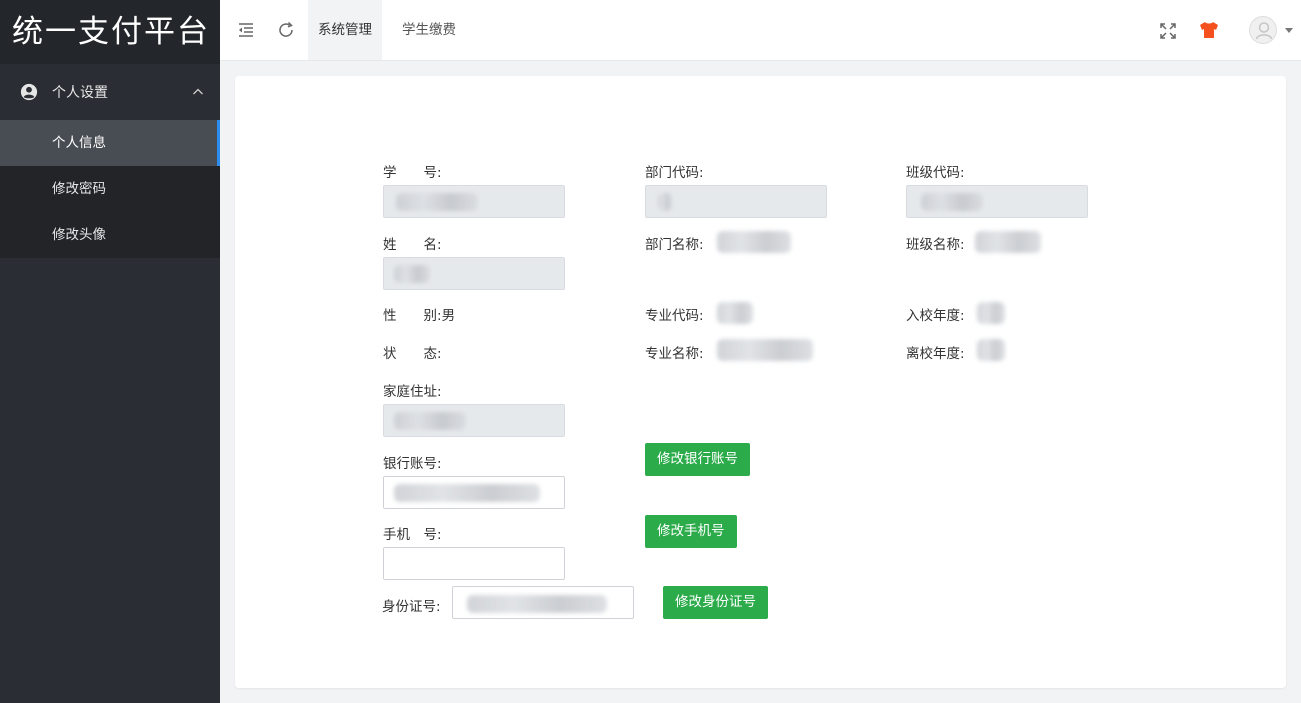 Image resolution: width=1301 pixels, height=703 pixels. Describe the element at coordinates (411, 607) in the screenshot. I see `id-card-label: 身份证号:` at that location.